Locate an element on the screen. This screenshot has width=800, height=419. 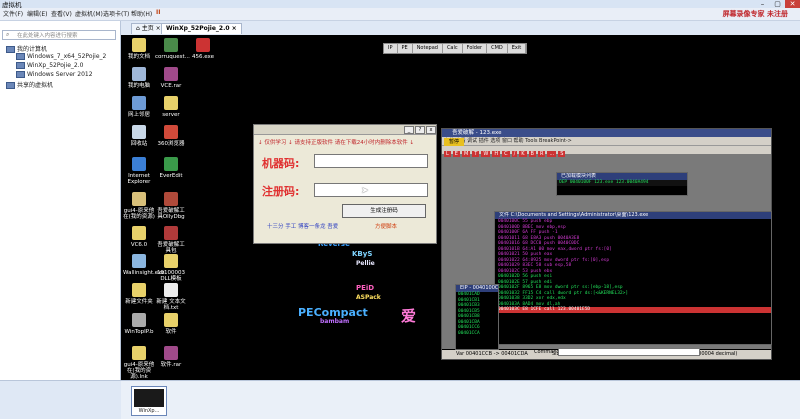
desktop-icon: 软件.rar is located at coordinates (171, 357).